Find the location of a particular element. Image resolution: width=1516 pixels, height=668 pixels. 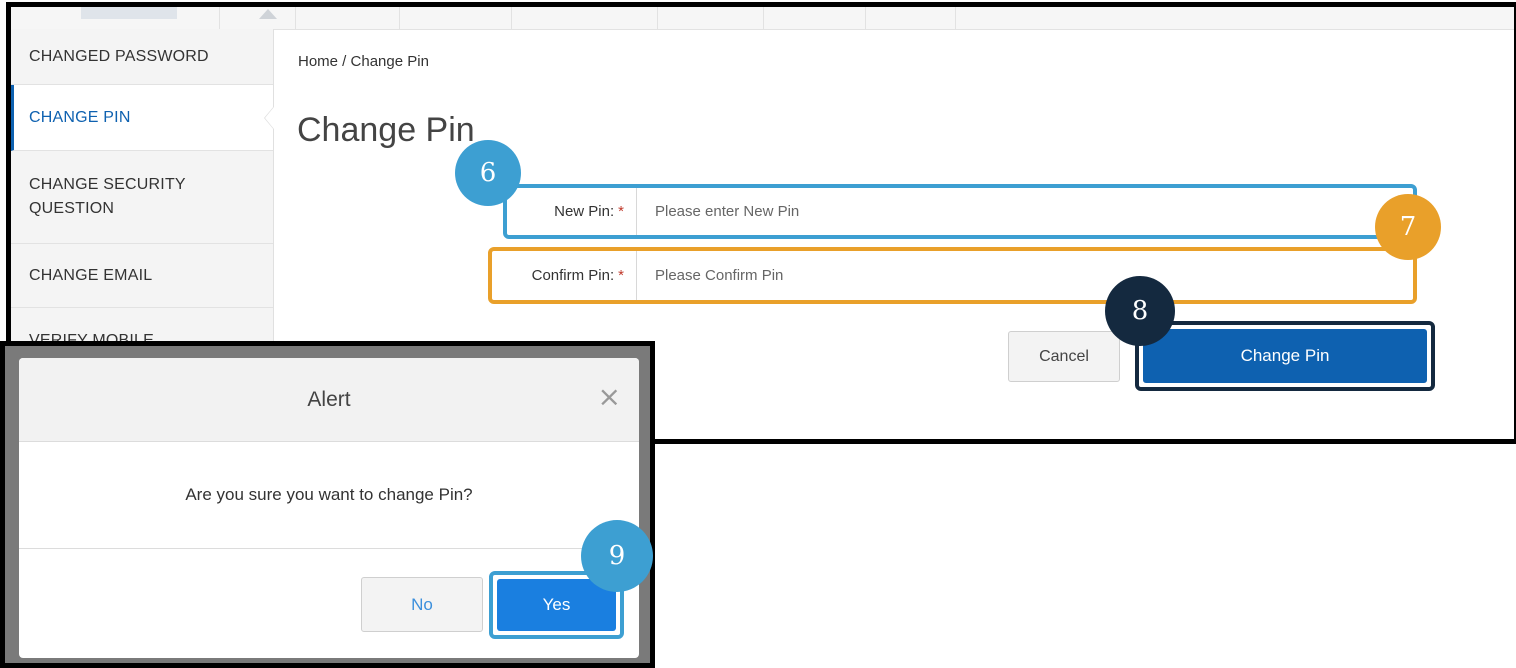

sidebar-item-change-pin: CHANGE PIN is located at coordinates (142, 118).